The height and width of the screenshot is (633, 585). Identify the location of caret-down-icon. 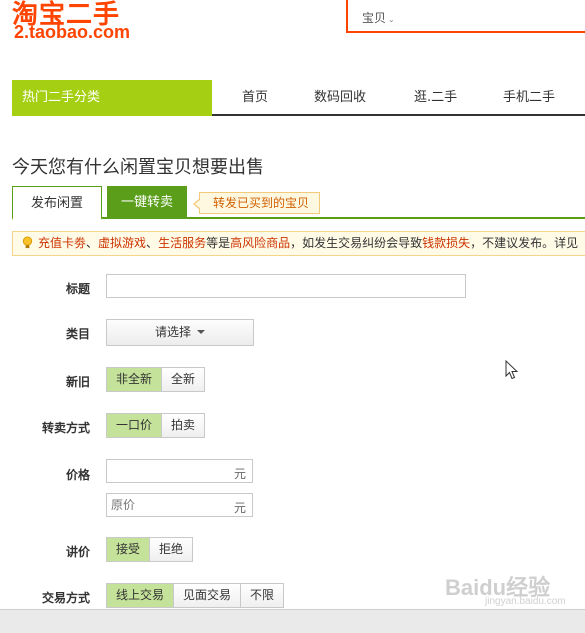
(201, 332).